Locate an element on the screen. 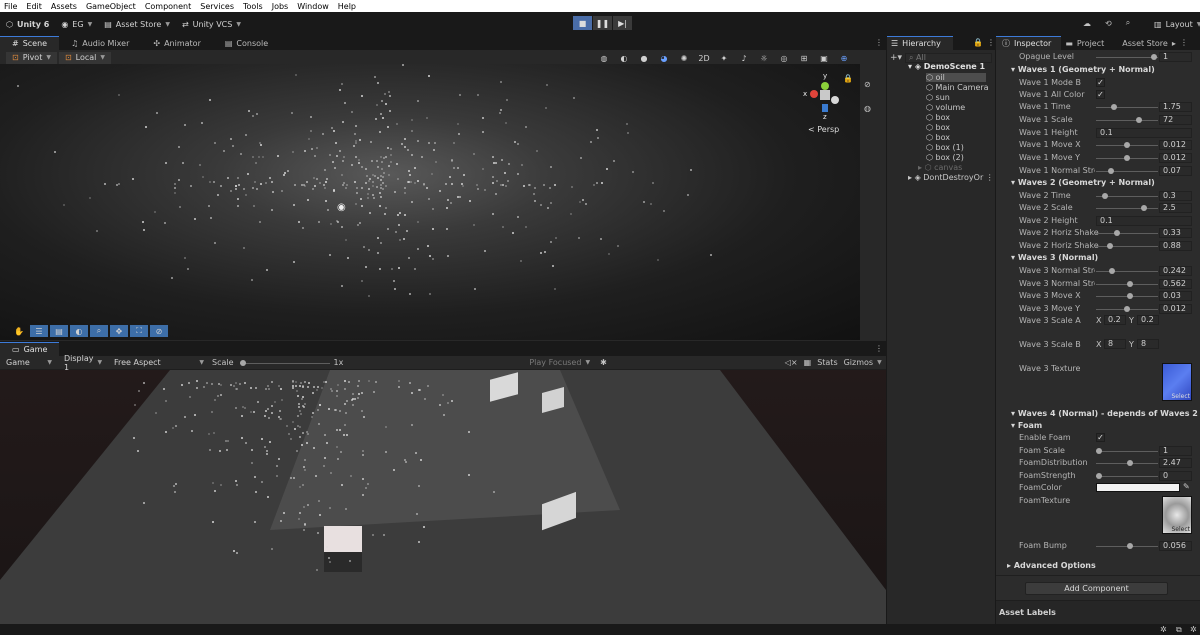 The width and height of the screenshot is (1200, 635). draw-mode-icon: ◍ is located at coordinates (604, 58).